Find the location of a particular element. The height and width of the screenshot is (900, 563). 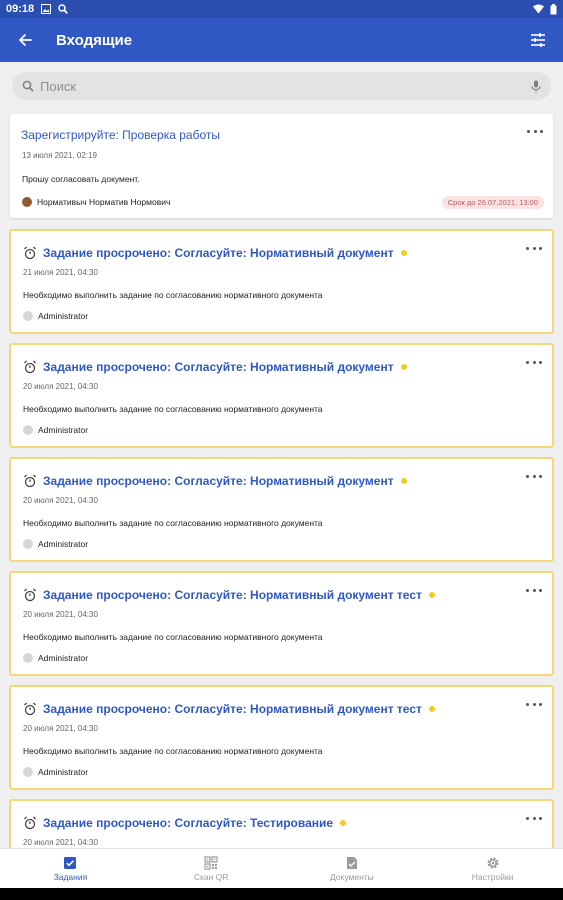

task-card-header: Зарегистрируйте: Проверка работы is located at coordinates (272, 135).